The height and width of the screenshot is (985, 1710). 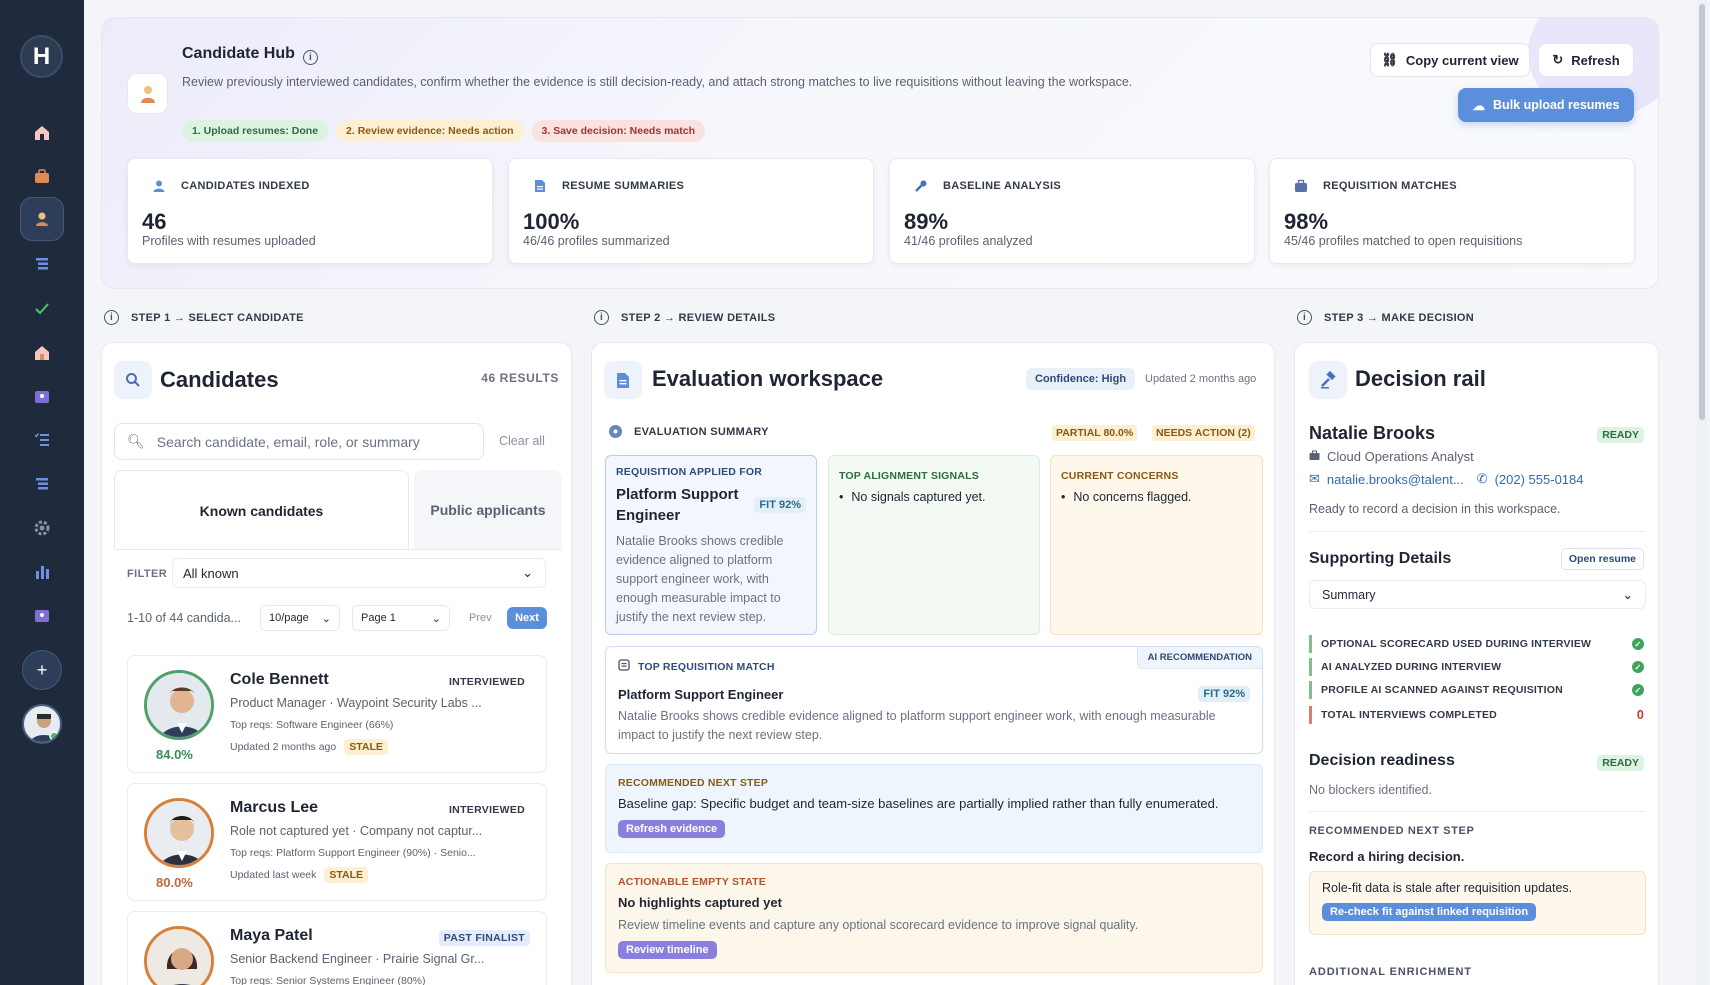 What do you see at coordinates (274, 807) in the screenshot?
I see `candidate-name: Marcus Lee` at bounding box center [274, 807].